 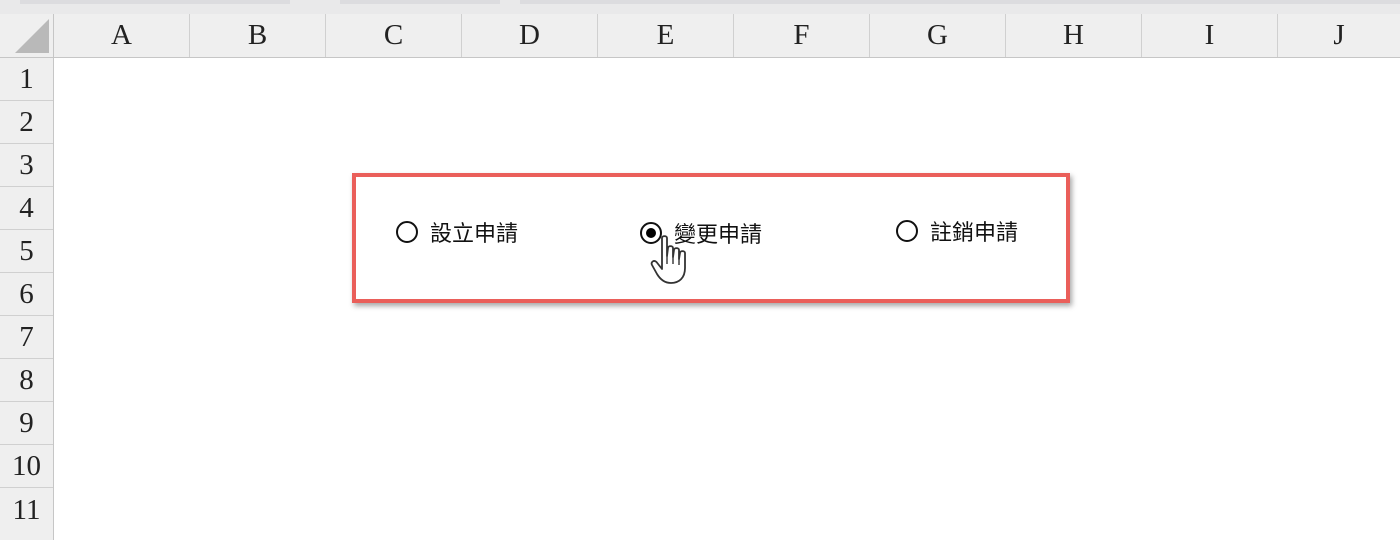 I want to click on radio-option-establish: 設立申請, so click(x=457, y=232).